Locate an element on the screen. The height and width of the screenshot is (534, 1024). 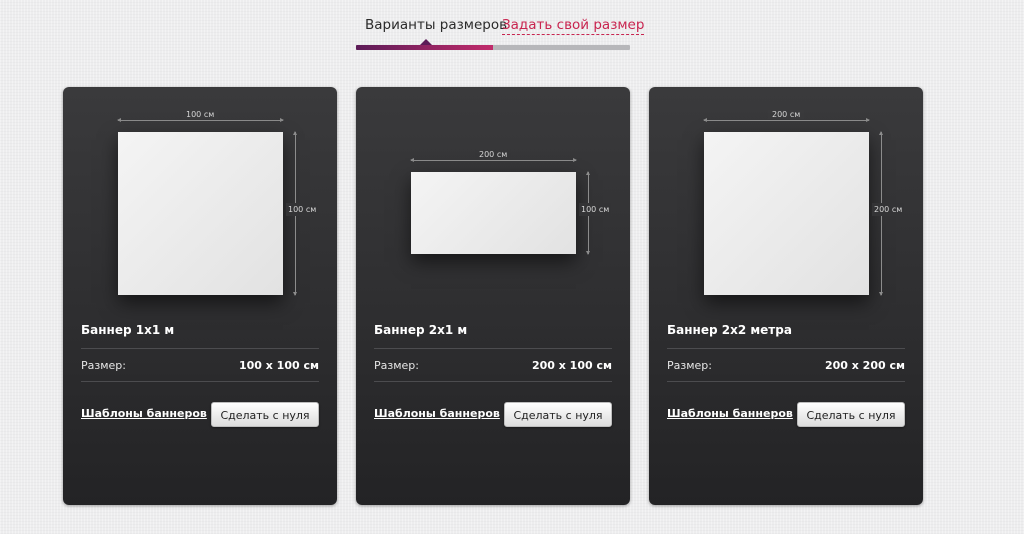
size-value: 200 x 100 см is located at coordinates (571, 365).